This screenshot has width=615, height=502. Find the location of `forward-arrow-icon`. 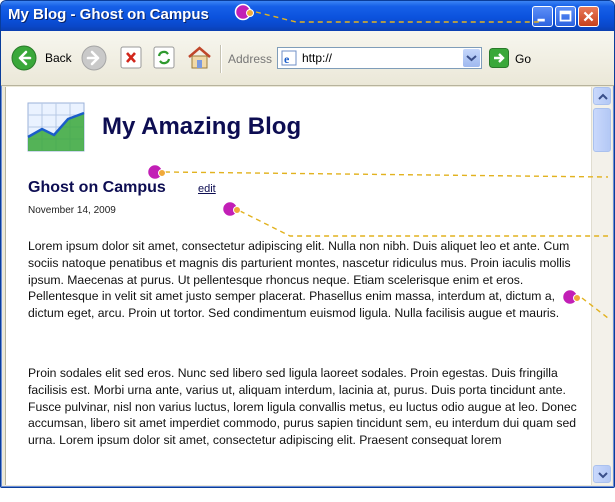

forward-arrow-icon is located at coordinates (94, 58).